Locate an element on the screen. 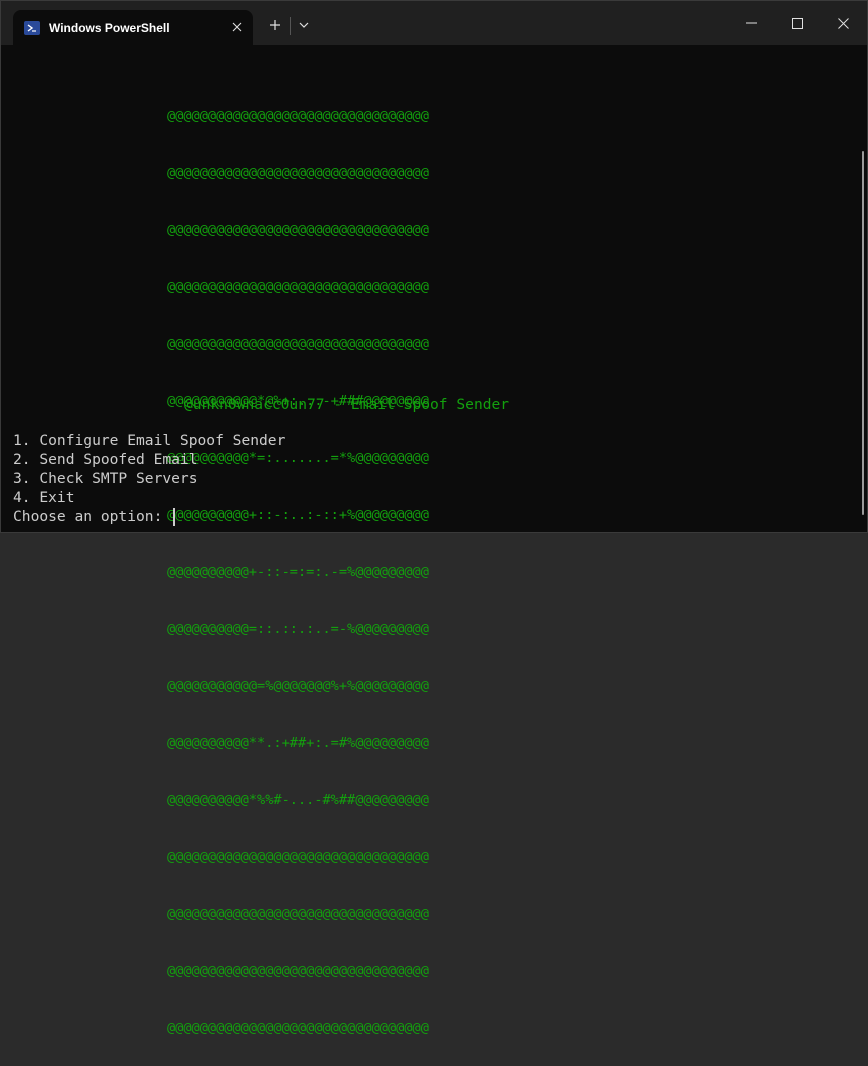  prompt-line: Choose an option: is located at coordinates (149, 516).